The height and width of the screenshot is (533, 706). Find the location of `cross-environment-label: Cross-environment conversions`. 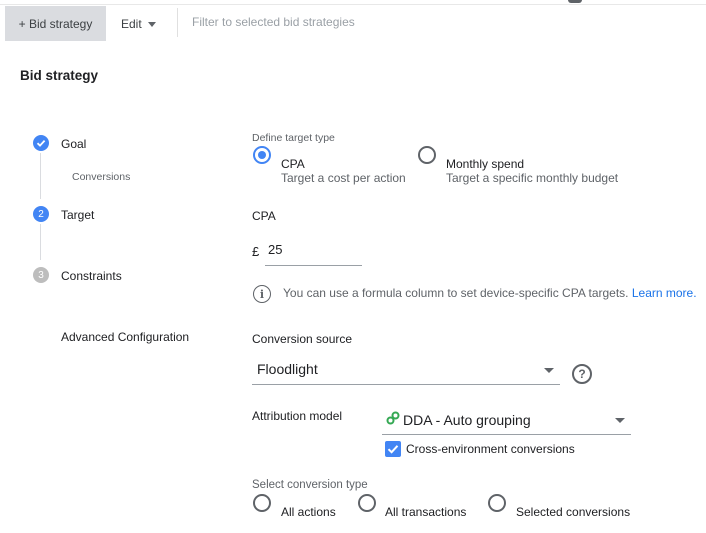

cross-environment-label: Cross-environment conversions is located at coordinates (490, 449).